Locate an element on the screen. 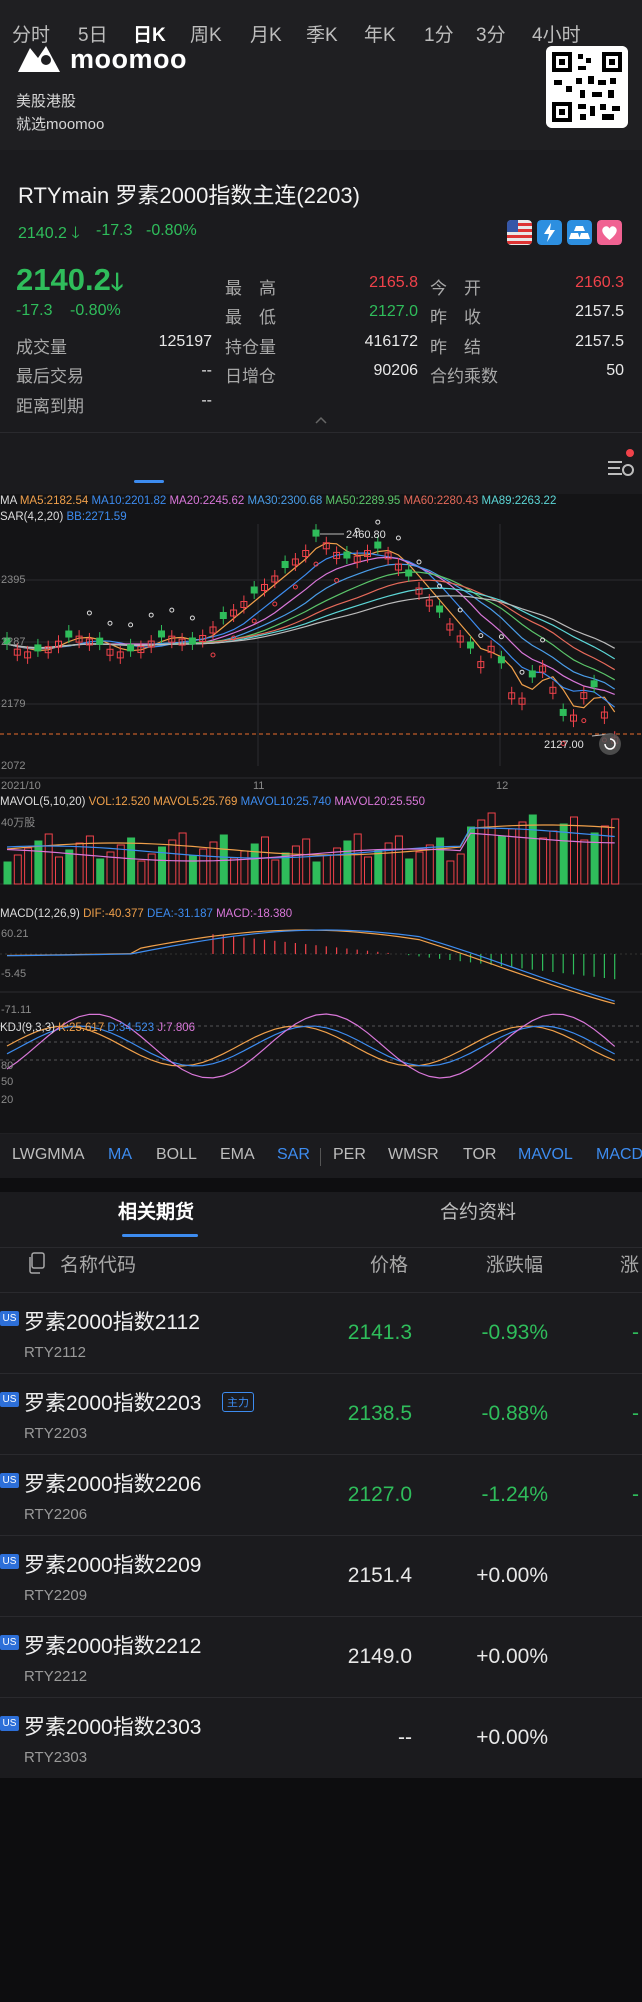 The image size is (642, 2002). gold-bars-icon is located at coordinates (579, 232).